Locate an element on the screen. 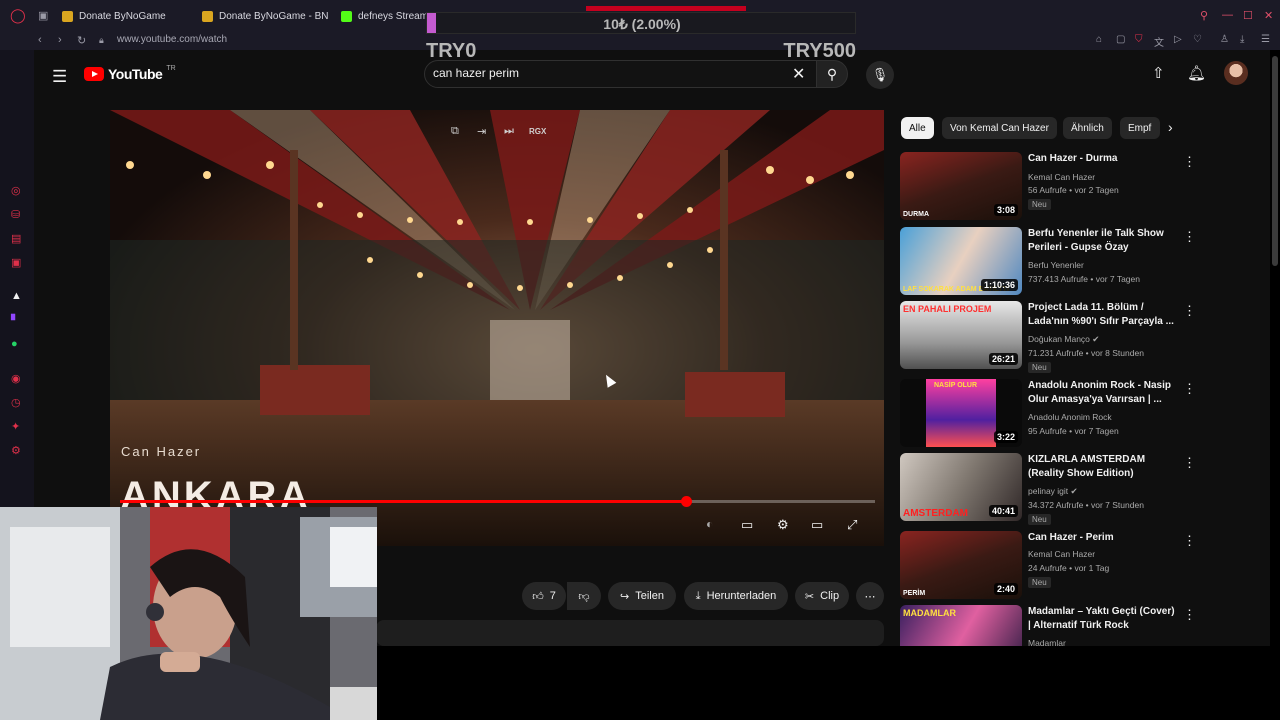 This screenshot has height=720, width=1280. clear-search-icon: ✕ is located at coordinates (798, 74).